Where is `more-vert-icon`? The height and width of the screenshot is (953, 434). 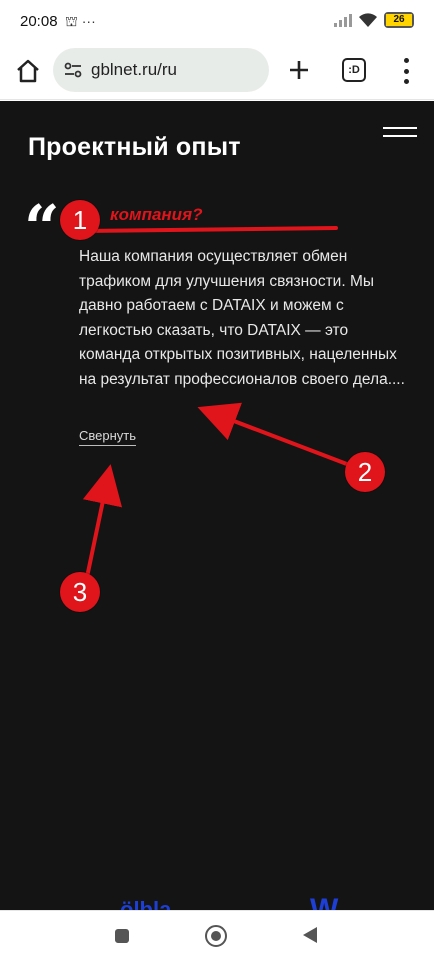
more-vert-icon is located at coordinates (406, 71).